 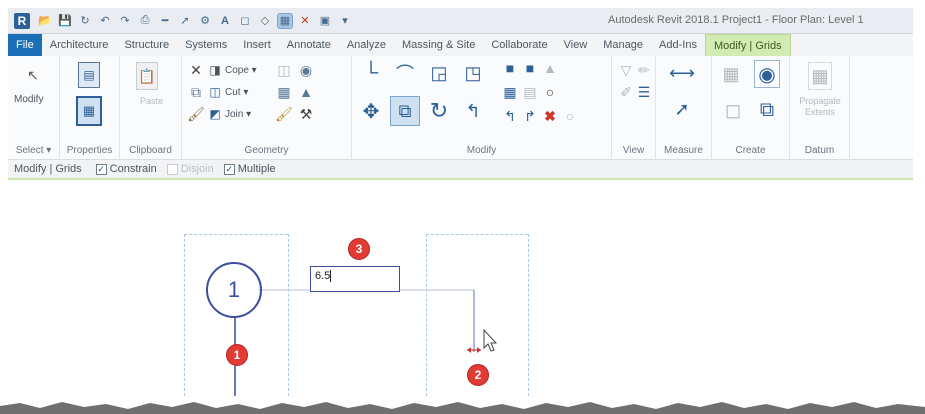 I want to click on align-icon: └, so click(x=371, y=73).